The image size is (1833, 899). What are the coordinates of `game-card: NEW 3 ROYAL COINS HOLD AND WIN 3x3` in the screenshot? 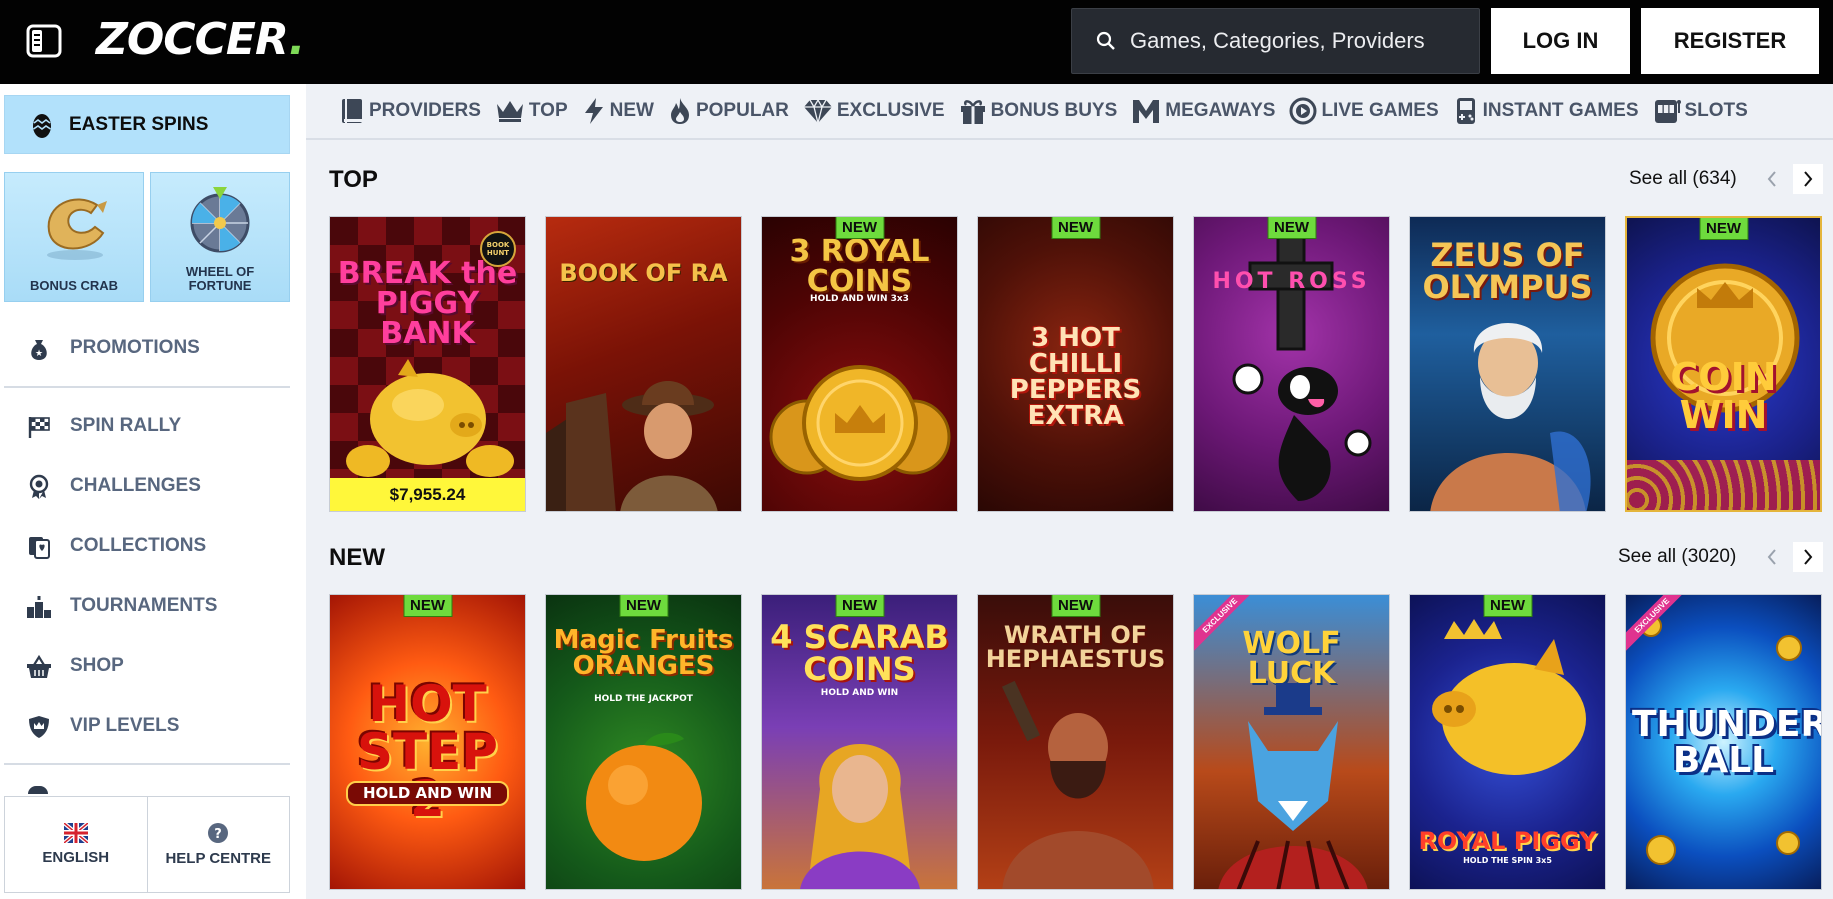 It's located at (859, 364).